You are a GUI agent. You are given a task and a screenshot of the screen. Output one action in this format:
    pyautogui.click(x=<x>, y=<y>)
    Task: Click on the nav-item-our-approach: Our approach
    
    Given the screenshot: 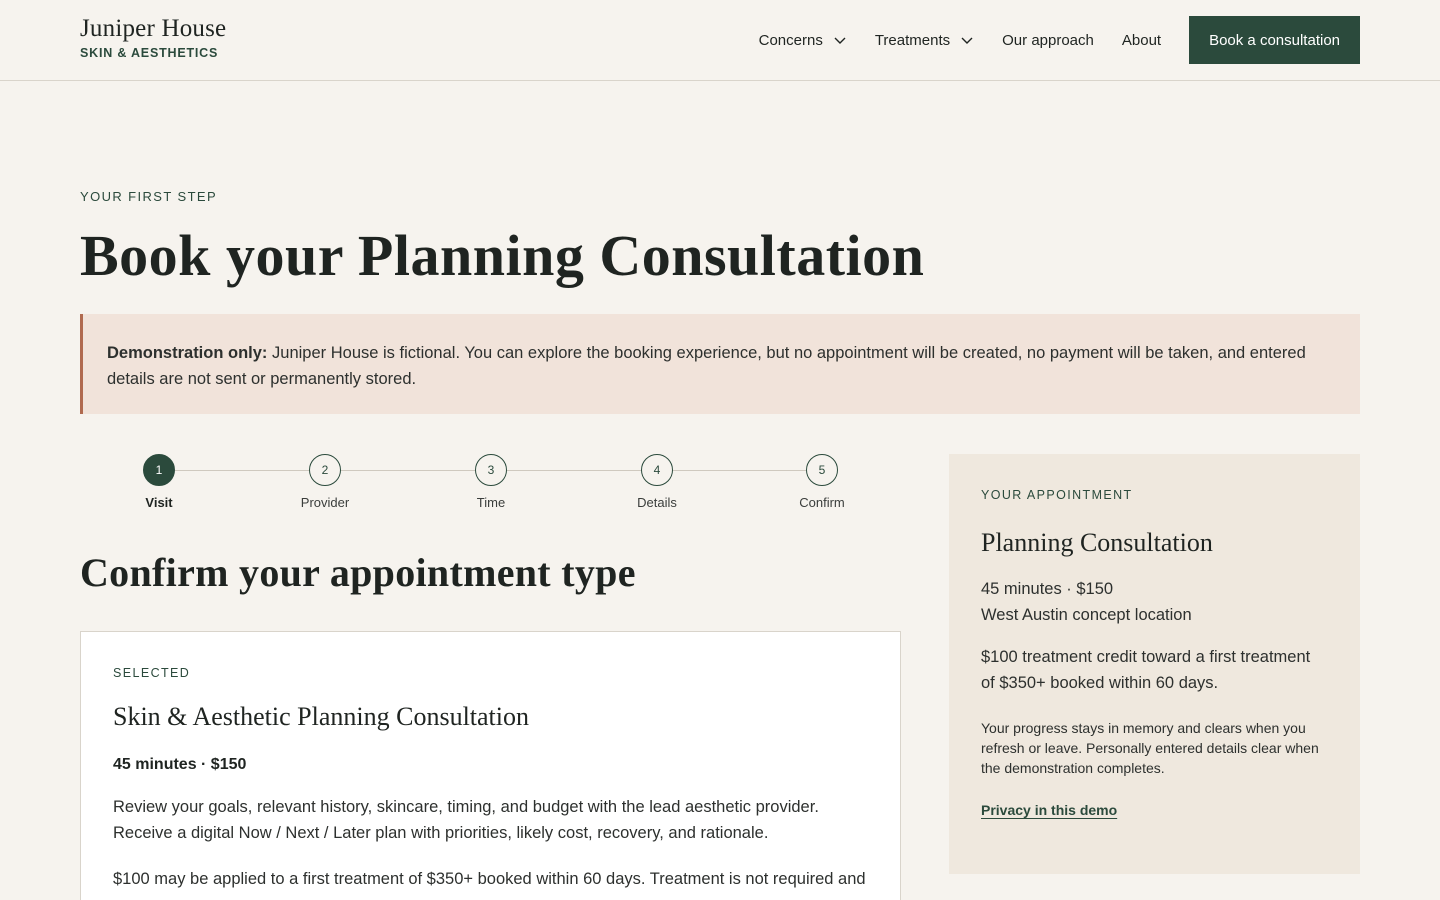 What is the action you would take?
    pyautogui.click(x=1048, y=40)
    